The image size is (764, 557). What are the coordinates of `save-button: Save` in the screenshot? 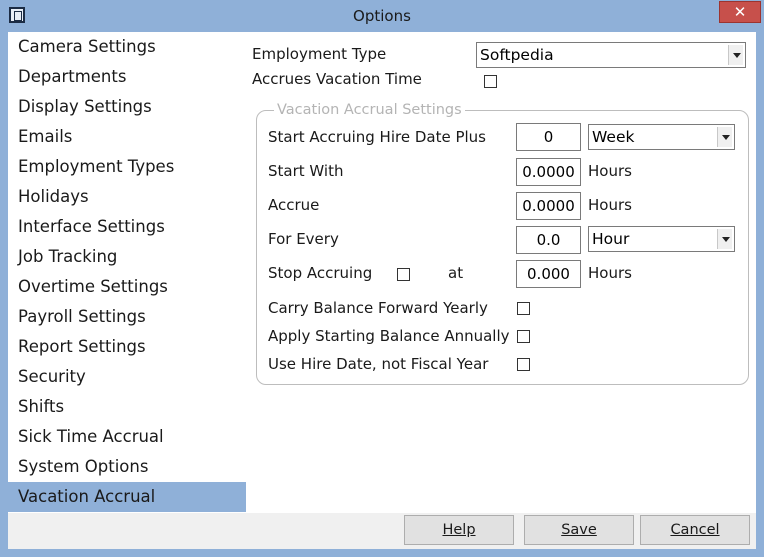 It's located at (579, 530).